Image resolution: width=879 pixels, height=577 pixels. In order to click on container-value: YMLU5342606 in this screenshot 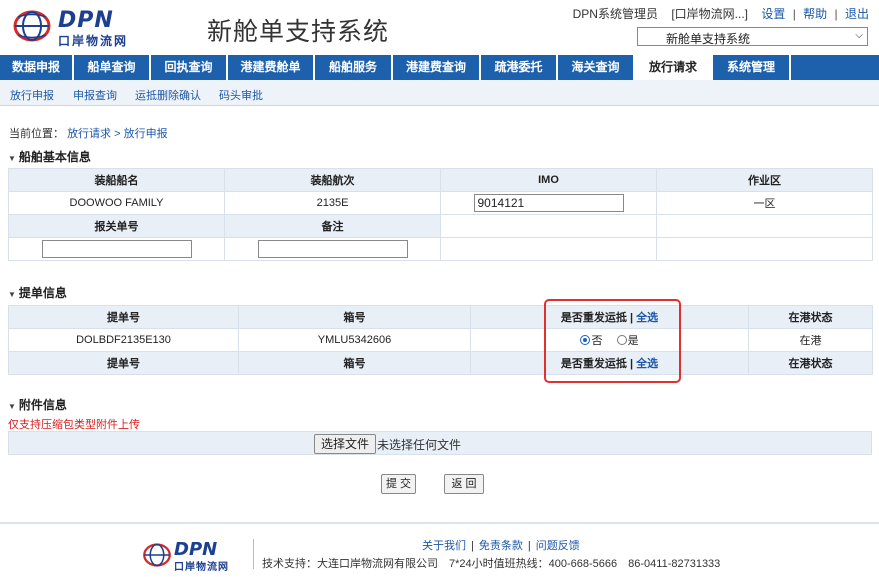, I will do `click(354, 340)`.